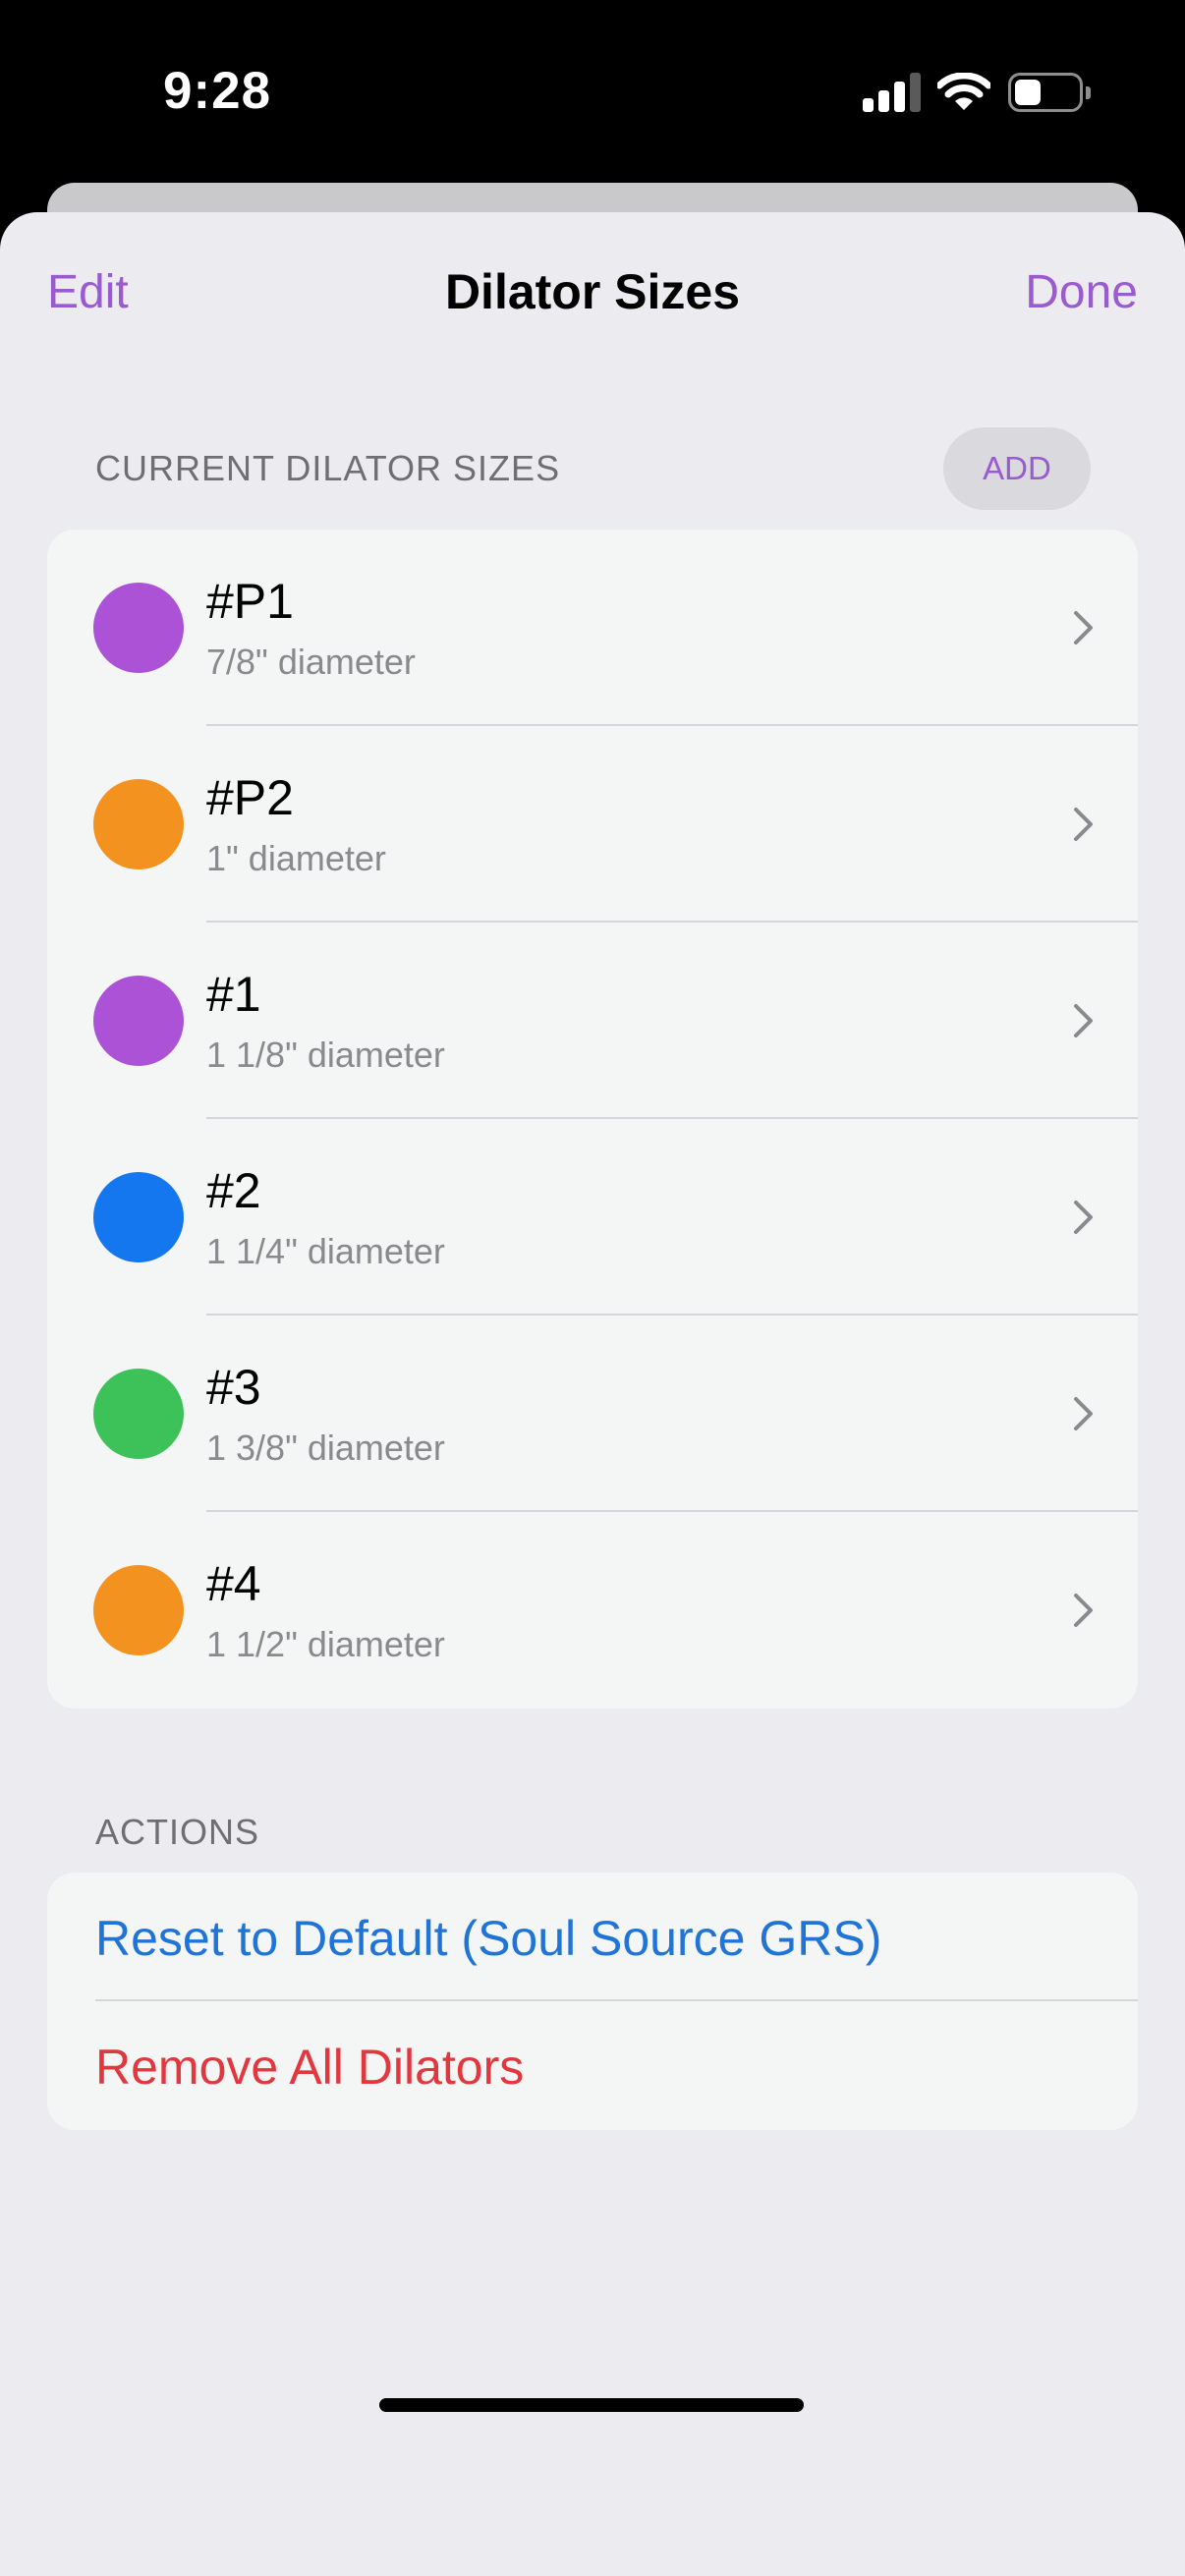  Describe the element at coordinates (325, 1251) in the screenshot. I see `dilator-diameter: 1 1/4" diameter` at that location.